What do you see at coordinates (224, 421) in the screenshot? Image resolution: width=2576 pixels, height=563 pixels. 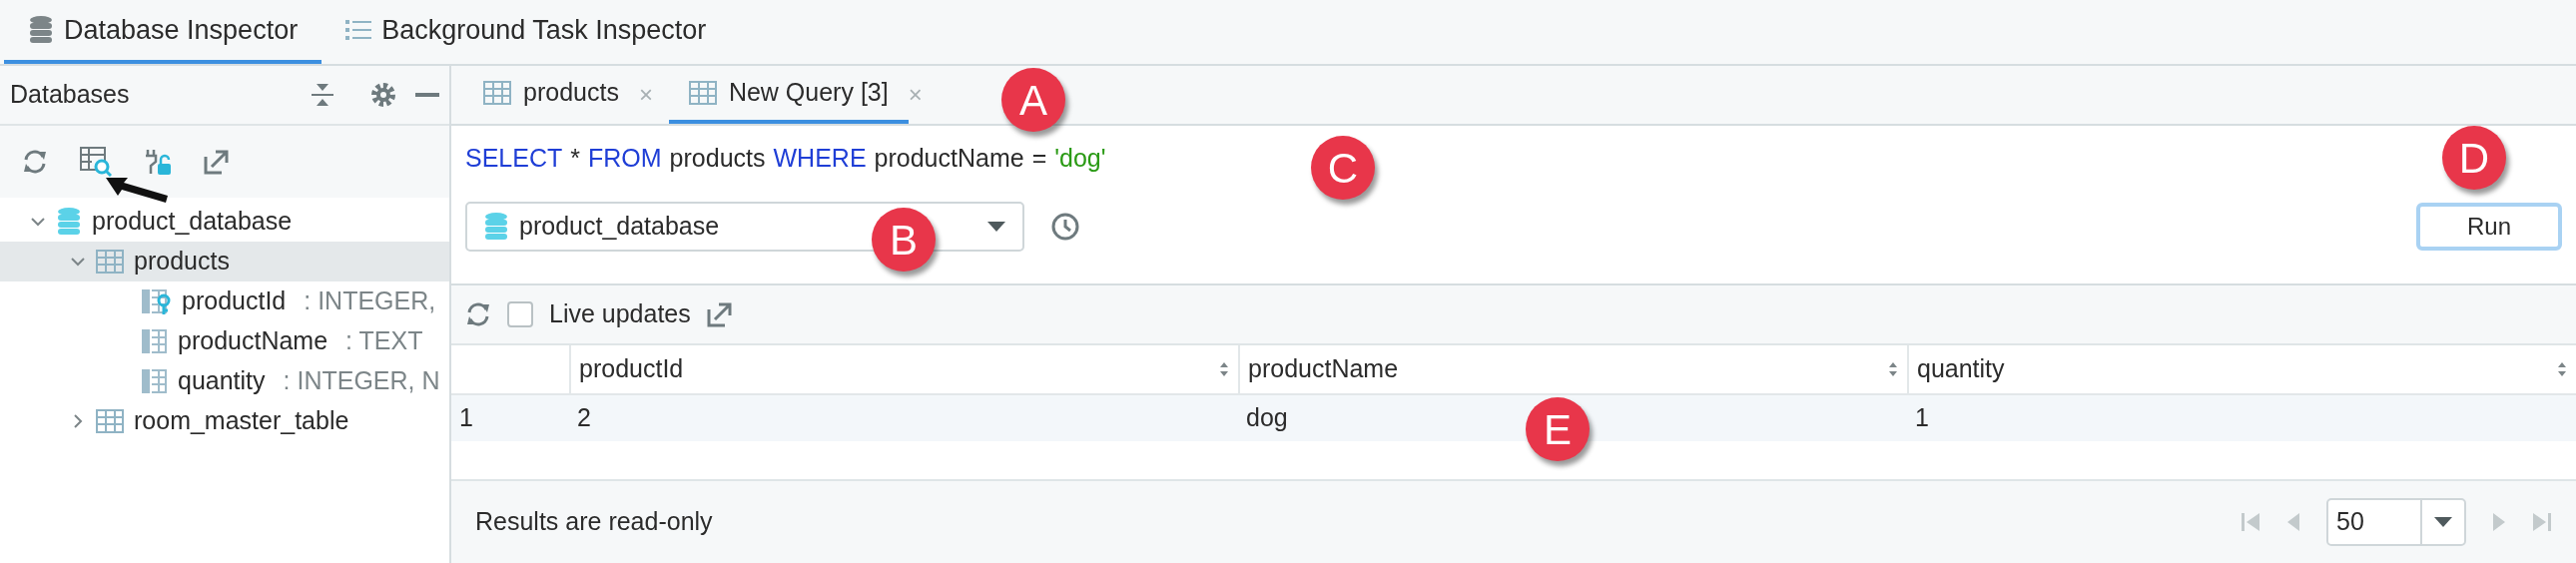 I see `tree-item: room_master_table` at bounding box center [224, 421].